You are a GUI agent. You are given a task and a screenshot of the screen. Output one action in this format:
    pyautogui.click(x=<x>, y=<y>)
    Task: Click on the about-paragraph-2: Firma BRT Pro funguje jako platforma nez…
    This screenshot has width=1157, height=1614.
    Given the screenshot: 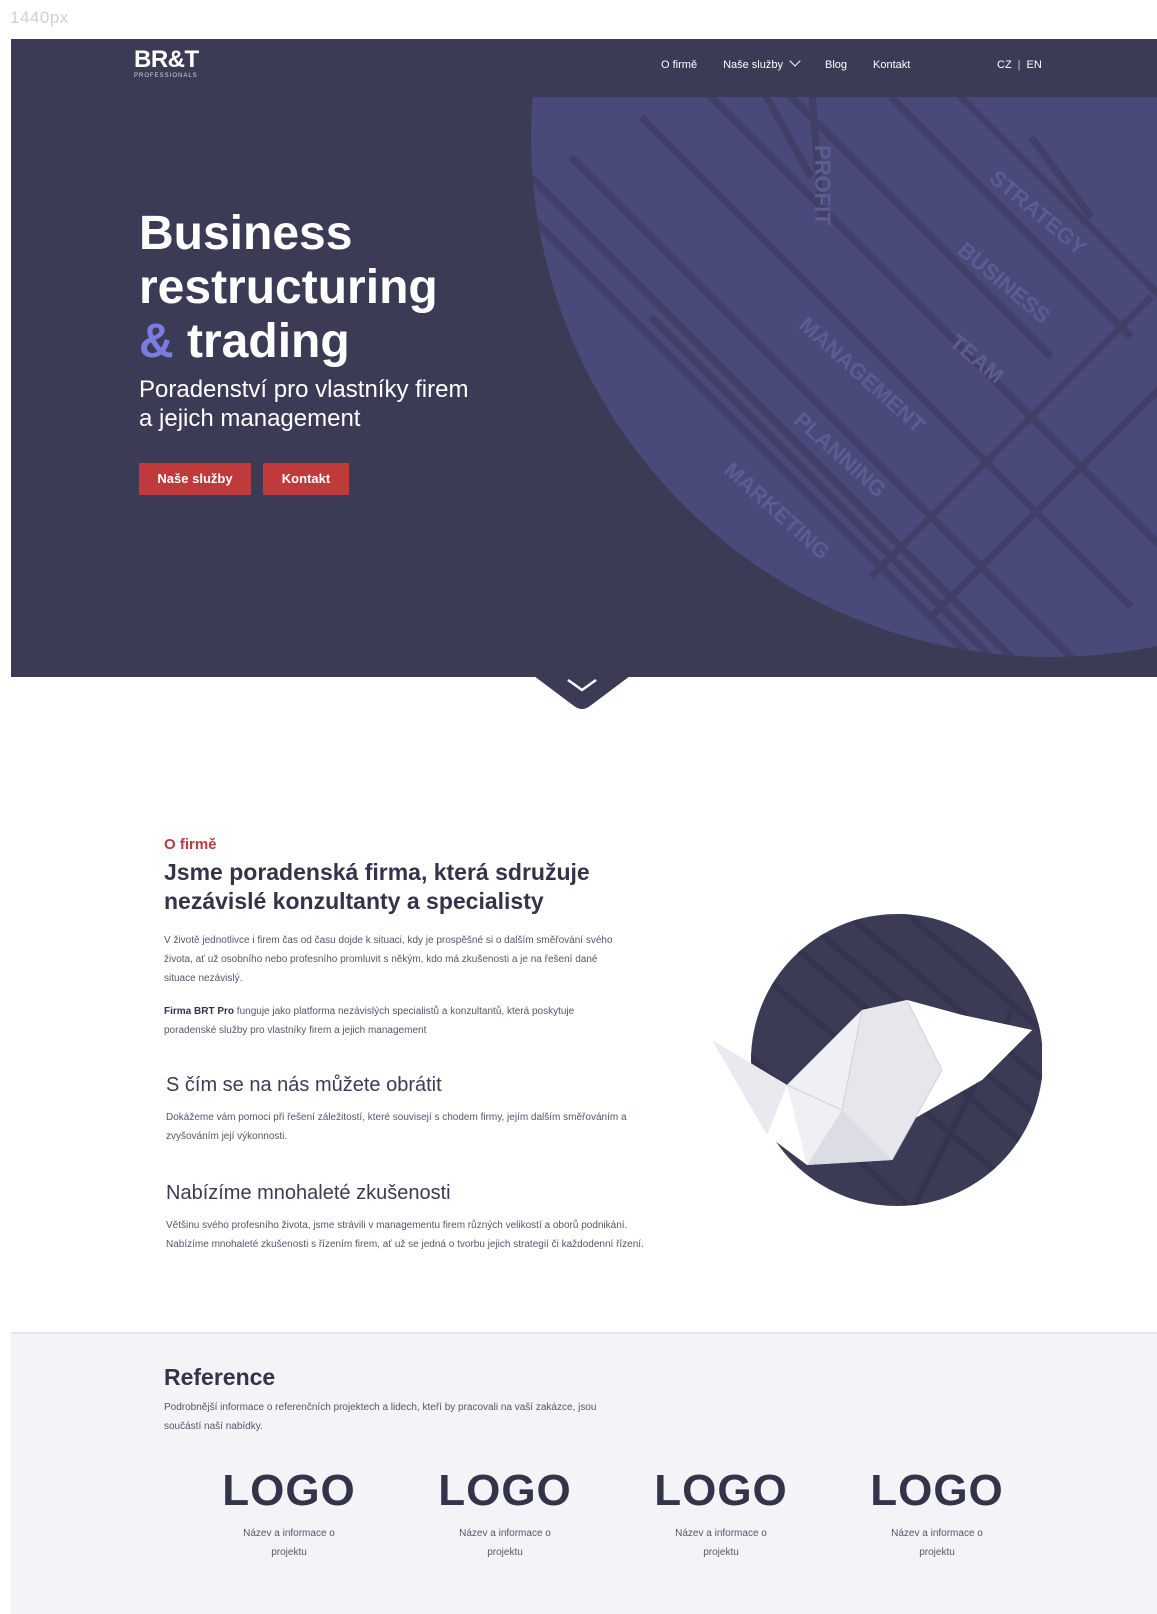 What is the action you would take?
    pyautogui.click(x=396, y=1021)
    